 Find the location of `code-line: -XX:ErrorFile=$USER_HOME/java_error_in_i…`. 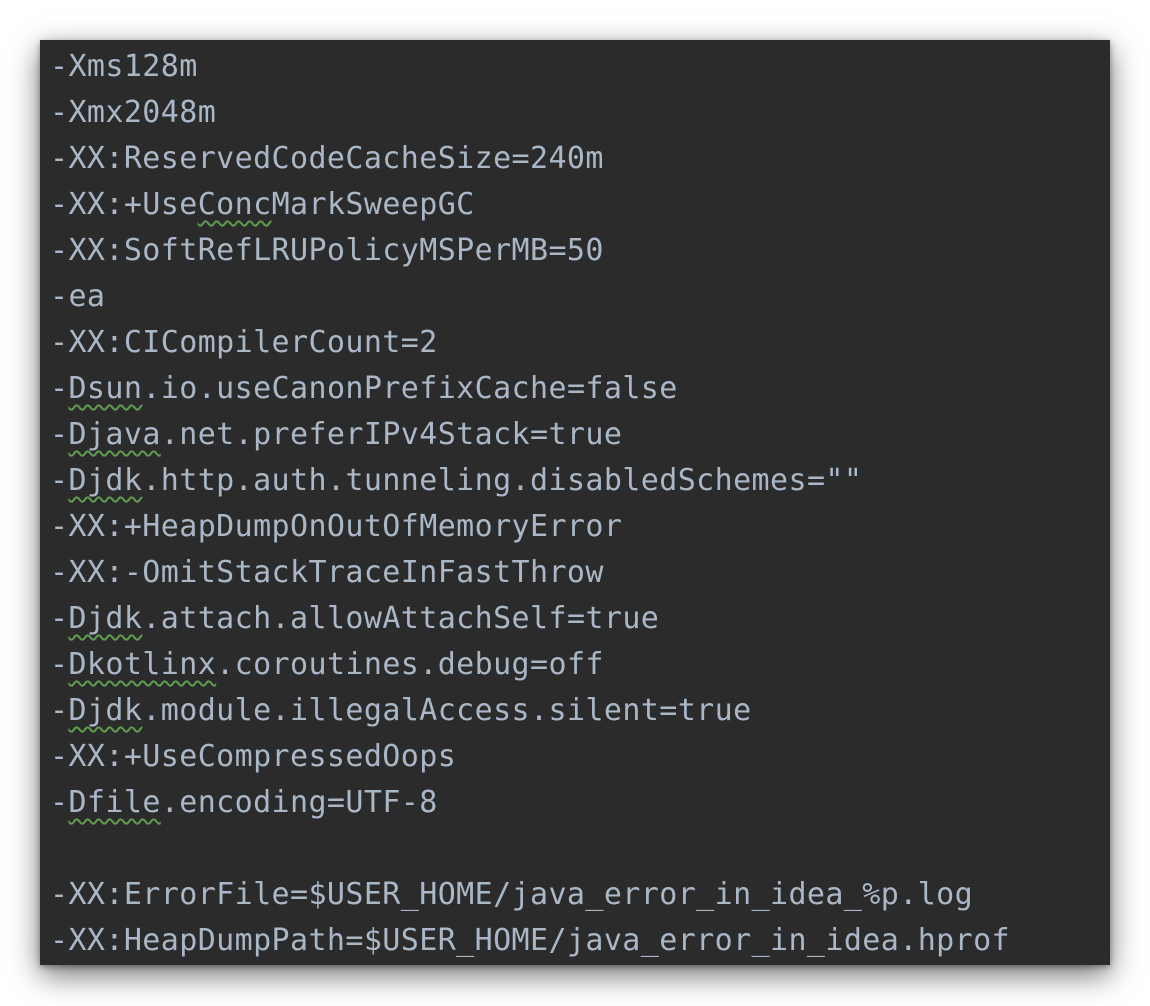

code-line: -XX:ErrorFile=$USER_HOME/java_error_in_i… is located at coordinates (580, 895).